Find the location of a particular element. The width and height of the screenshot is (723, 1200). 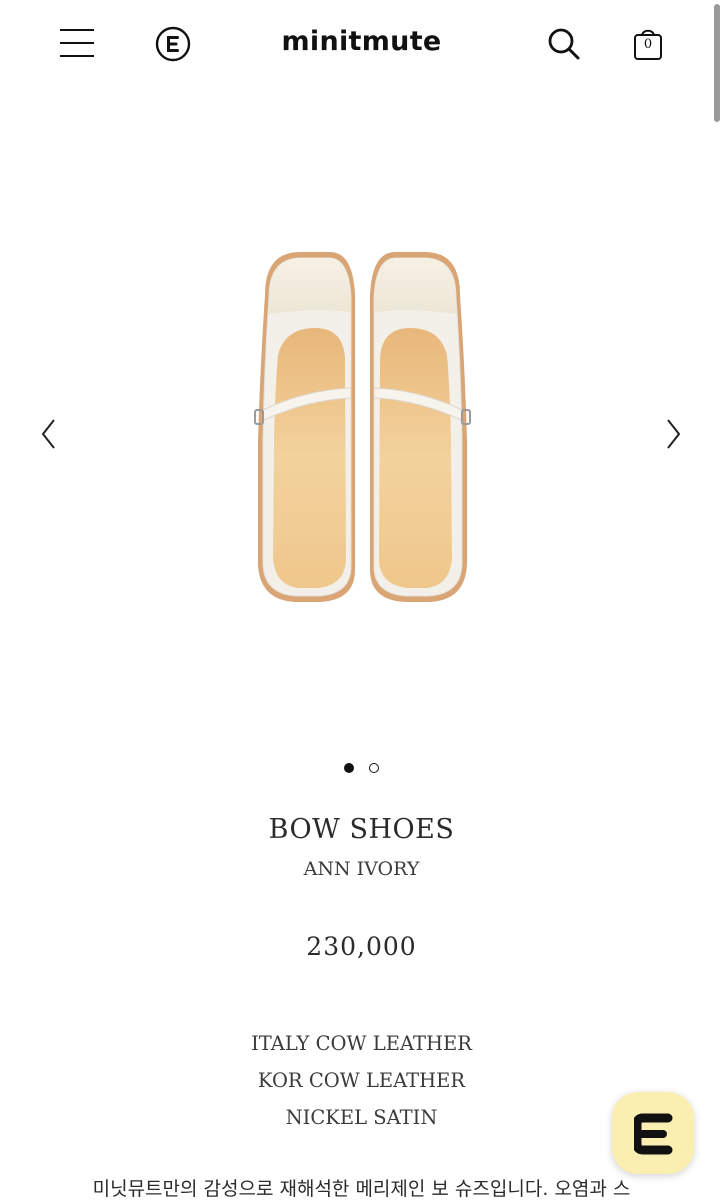

hamburger-menu-icon is located at coordinates (77, 43).